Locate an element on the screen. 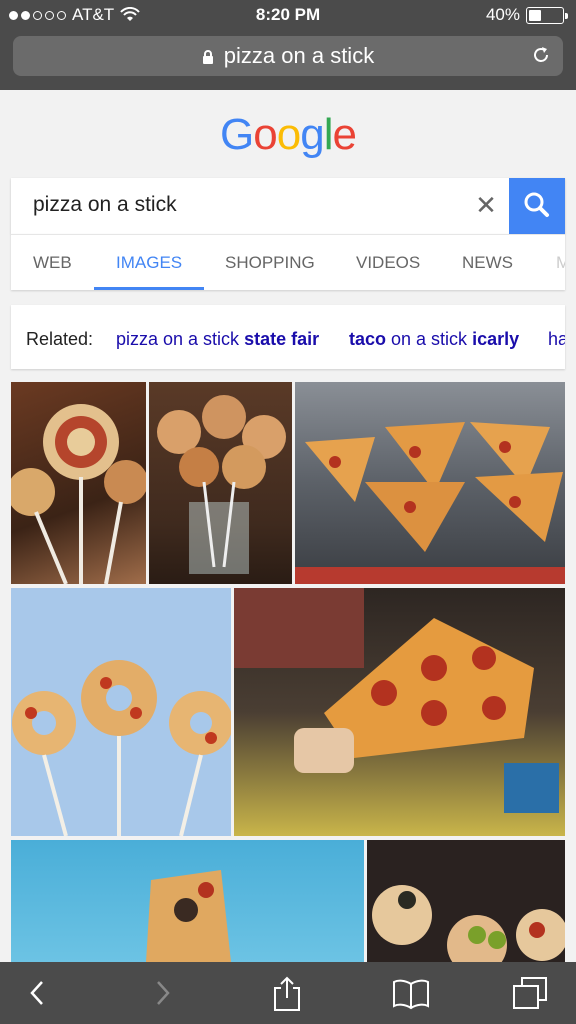 The height and width of the screenshot is (1024, 576). tab-news: NEWS is located at coordinates (487, 263).